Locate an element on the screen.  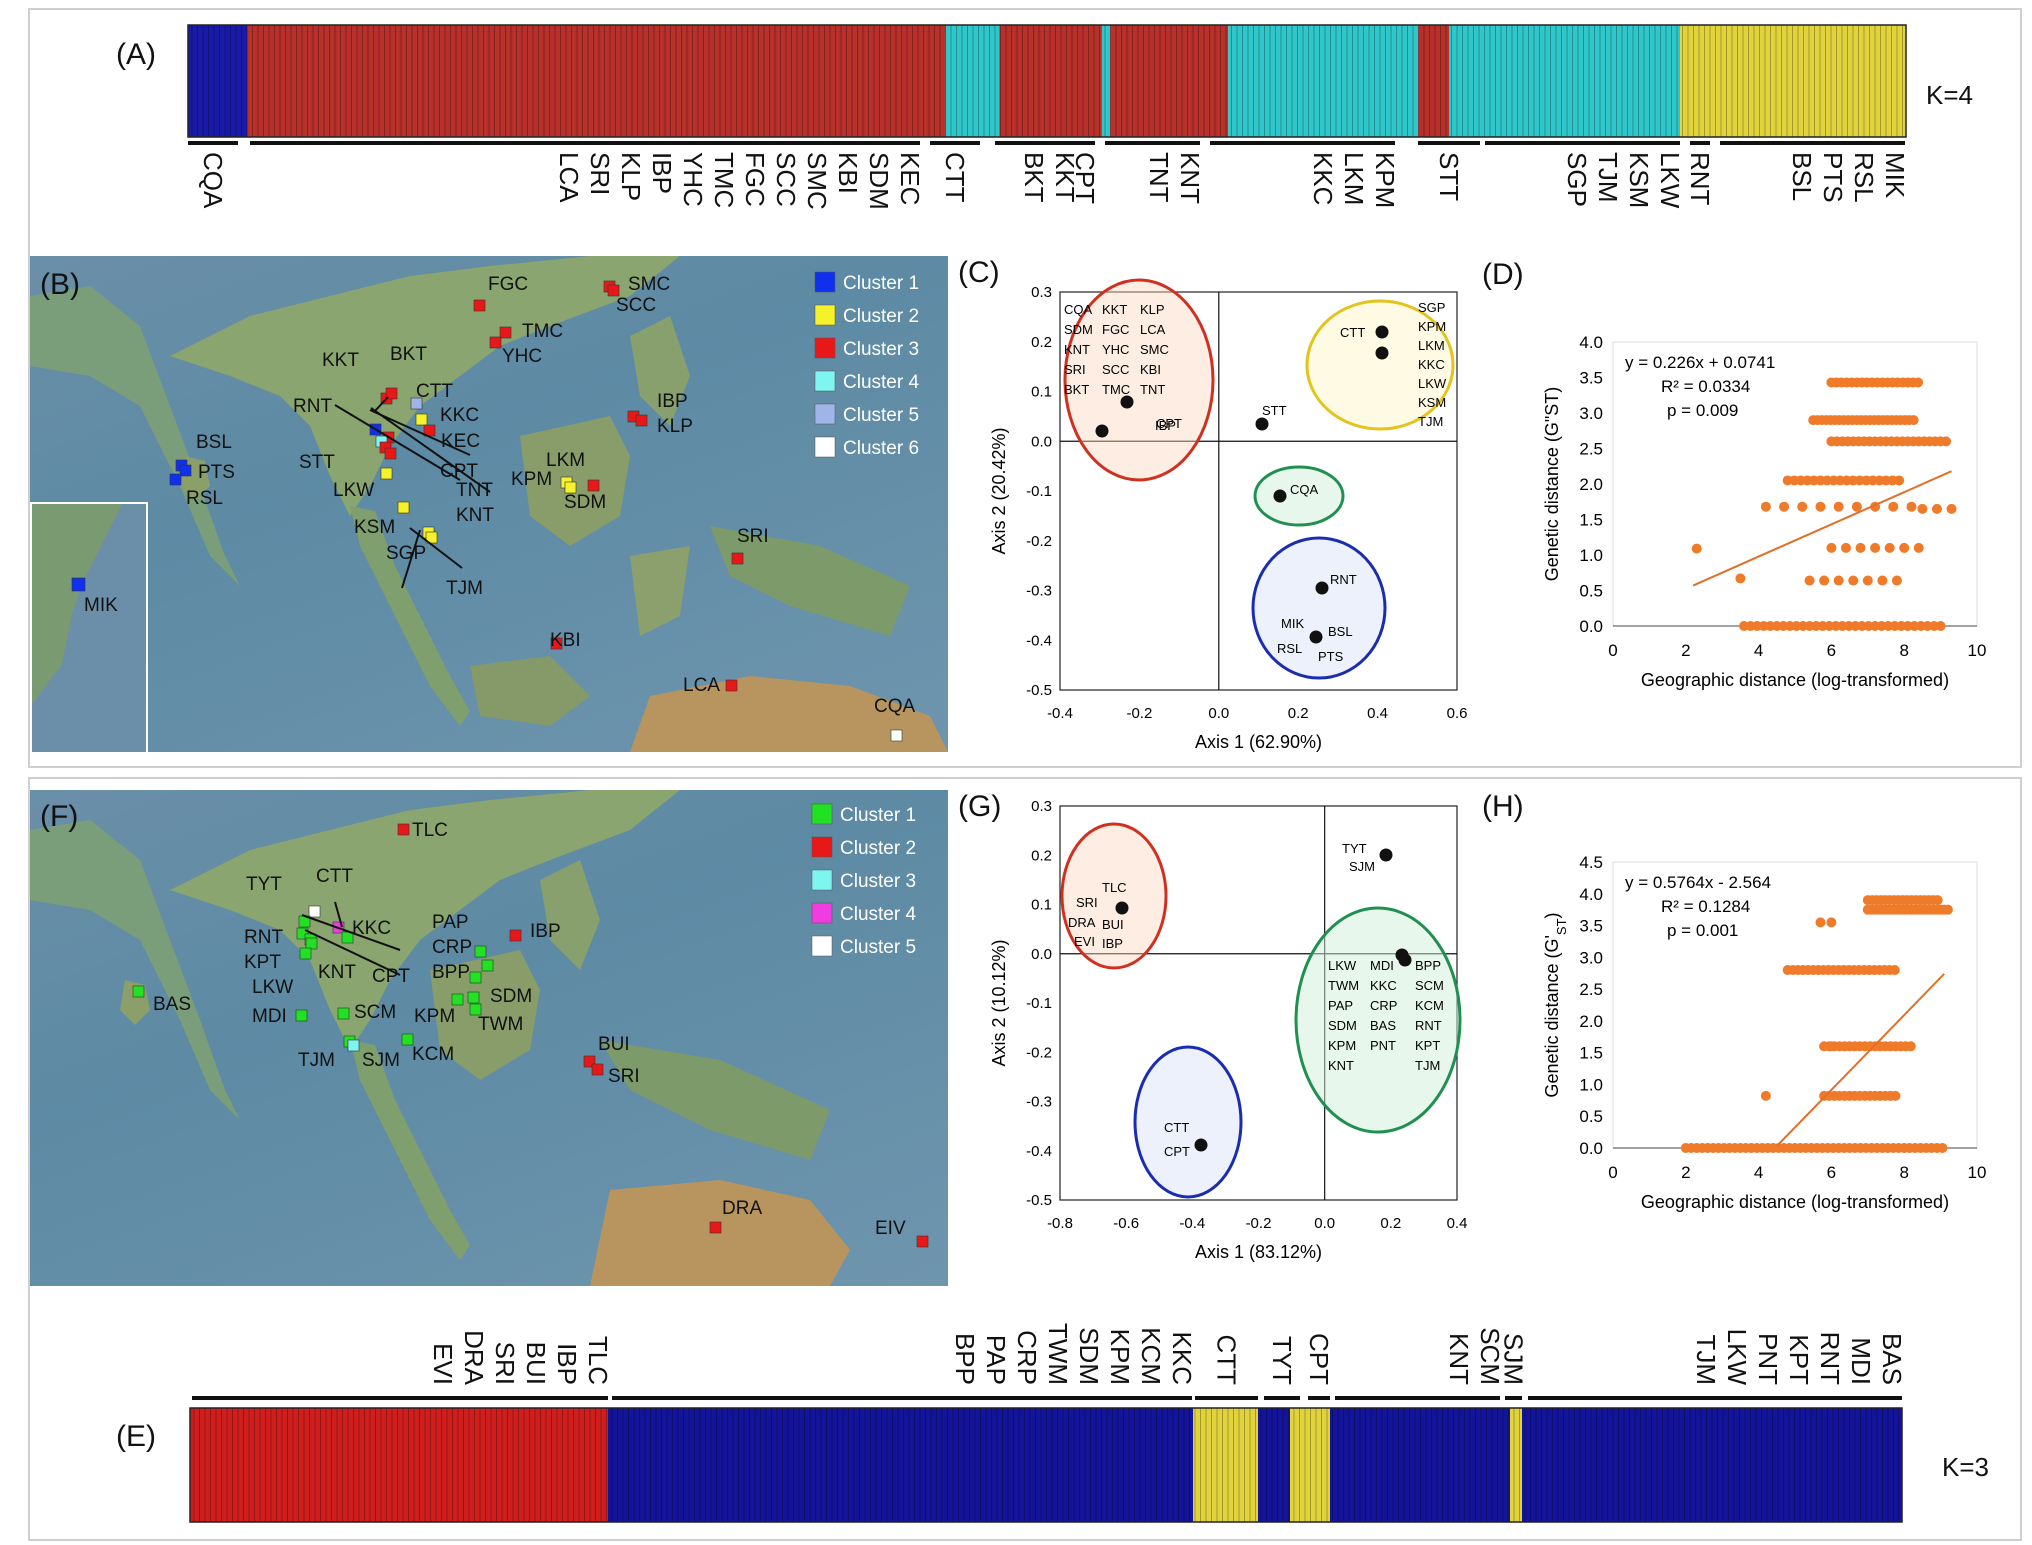
population-label: DRA is located at coordinates (474, 1358).